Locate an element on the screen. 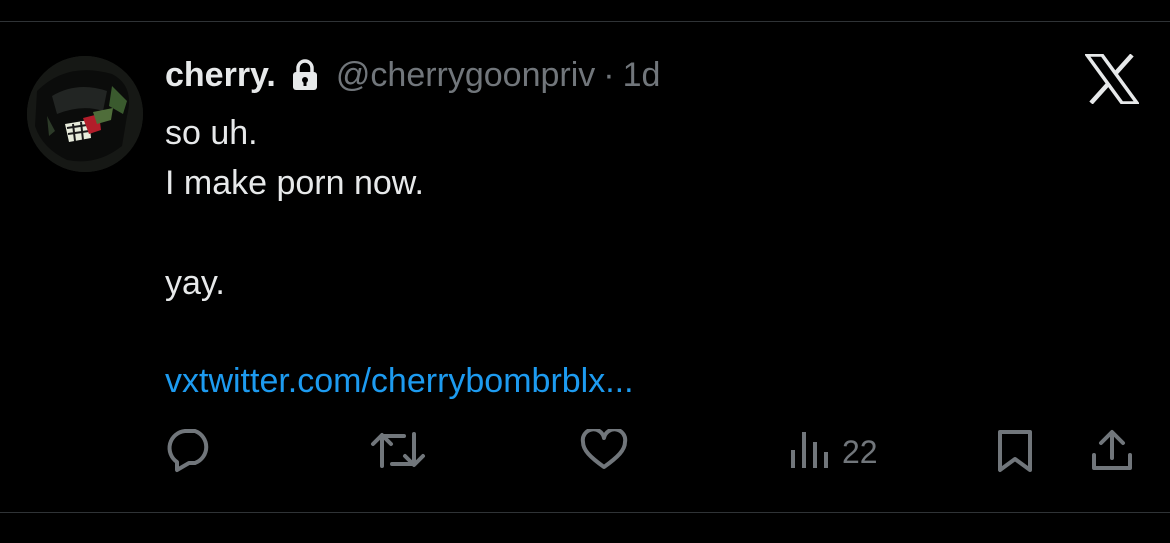 Image resolution: width=1170 pixels, height=543 pixels. share-button is located at coordinates (1112, 452).